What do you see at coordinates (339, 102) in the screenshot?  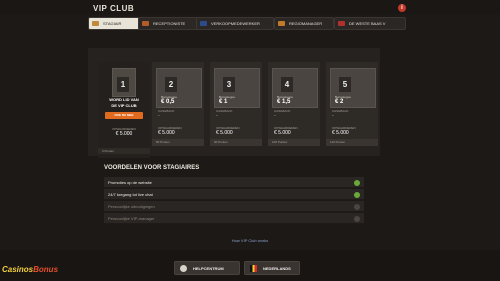 I see `bonus-value: € 2` at bounding box center [339, 102].